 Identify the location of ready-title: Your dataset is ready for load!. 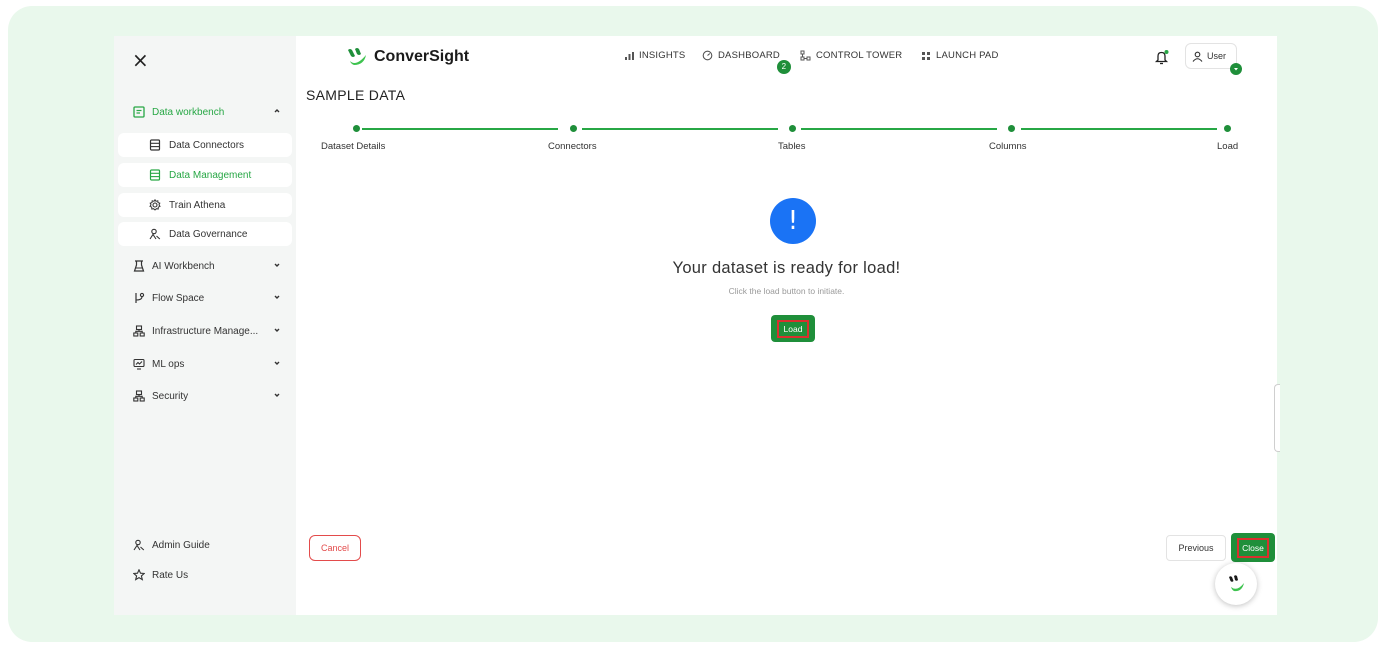
(786, 268).